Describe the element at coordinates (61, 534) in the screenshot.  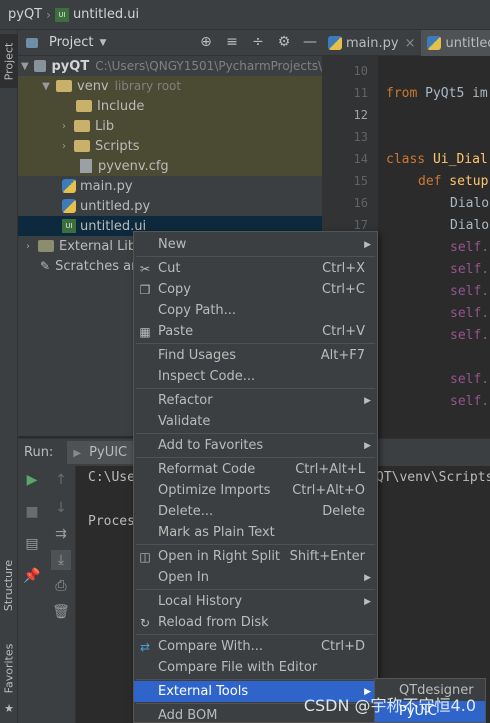
I see `soft-wrap-icon: ⇉` at that location.